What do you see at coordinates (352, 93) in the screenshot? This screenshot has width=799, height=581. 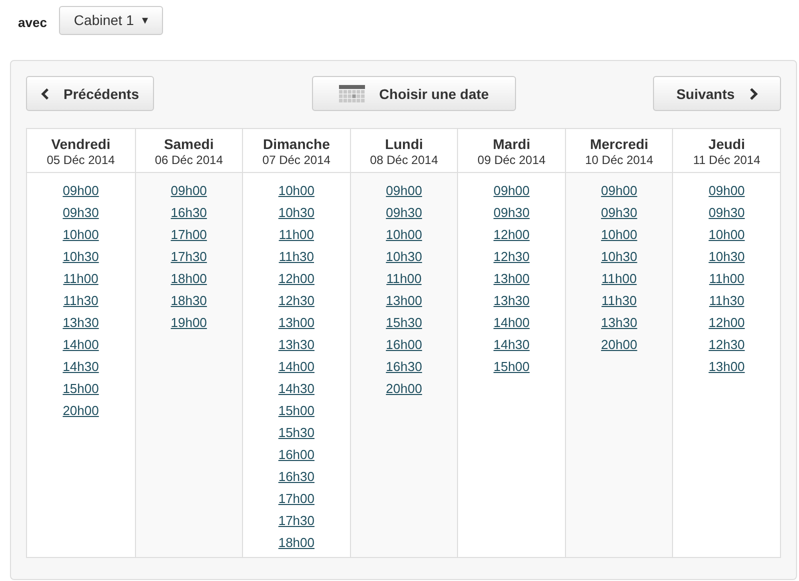 I see `calendar-icon` at bounding box center [352, 93].